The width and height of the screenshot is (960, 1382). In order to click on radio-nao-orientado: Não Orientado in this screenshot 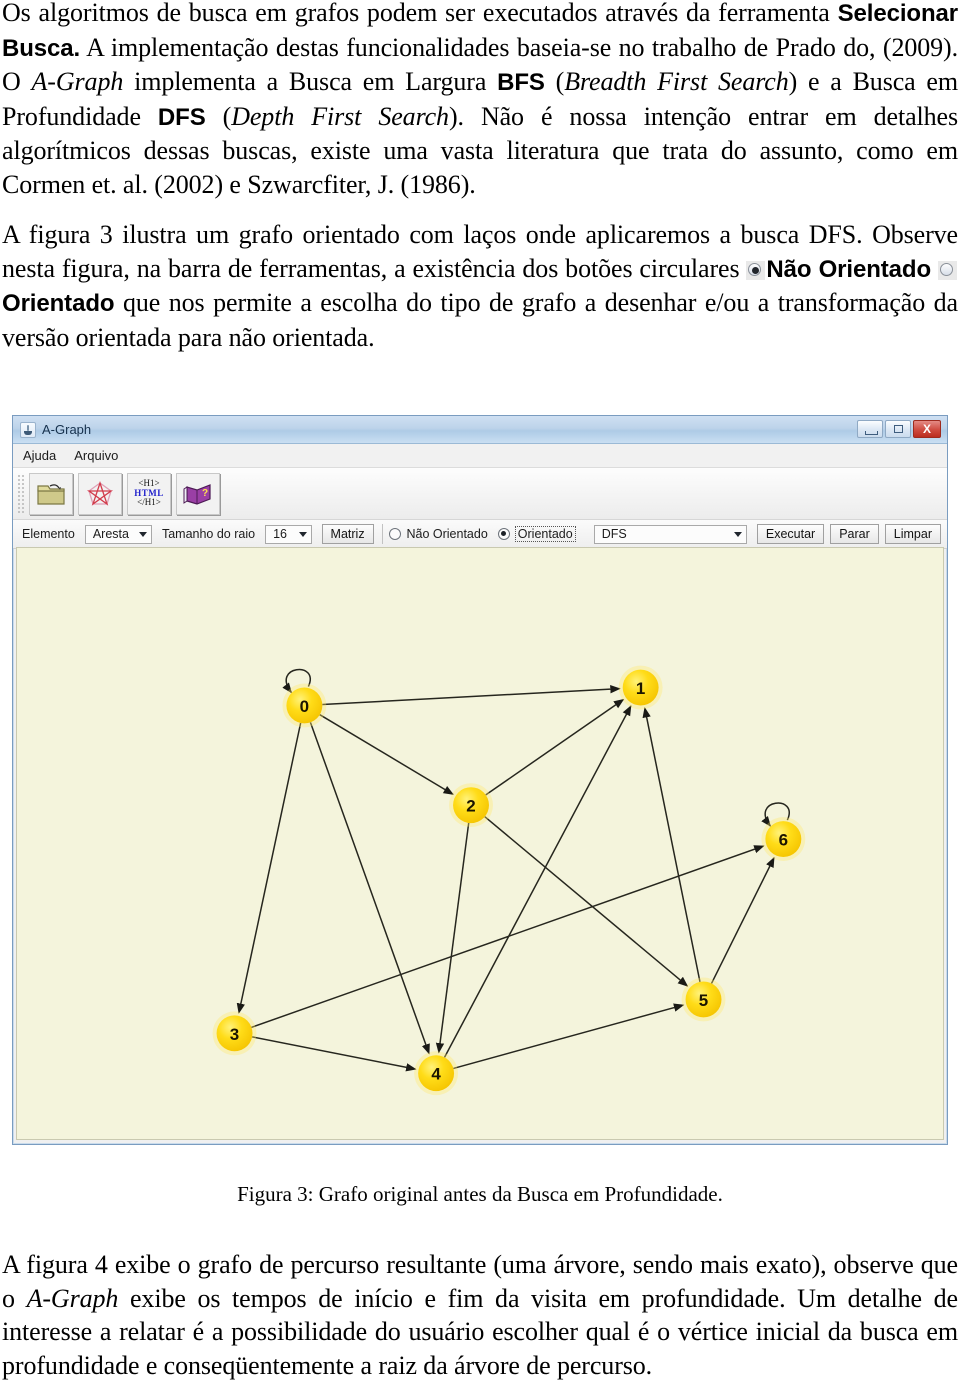, I will do `click(438, 534)`.